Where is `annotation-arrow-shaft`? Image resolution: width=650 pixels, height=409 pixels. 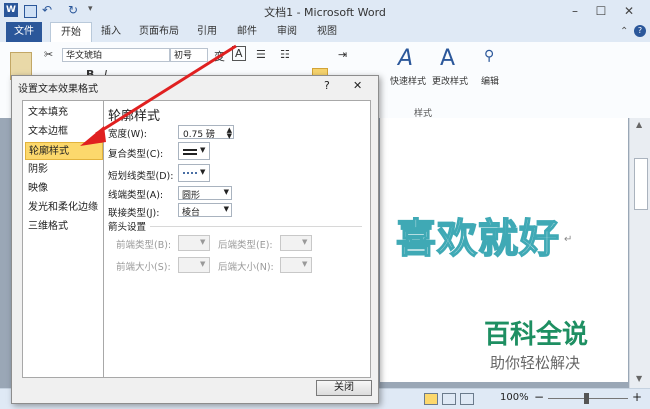 annotation-arrow-shaft is located at coordinates (166, 90).